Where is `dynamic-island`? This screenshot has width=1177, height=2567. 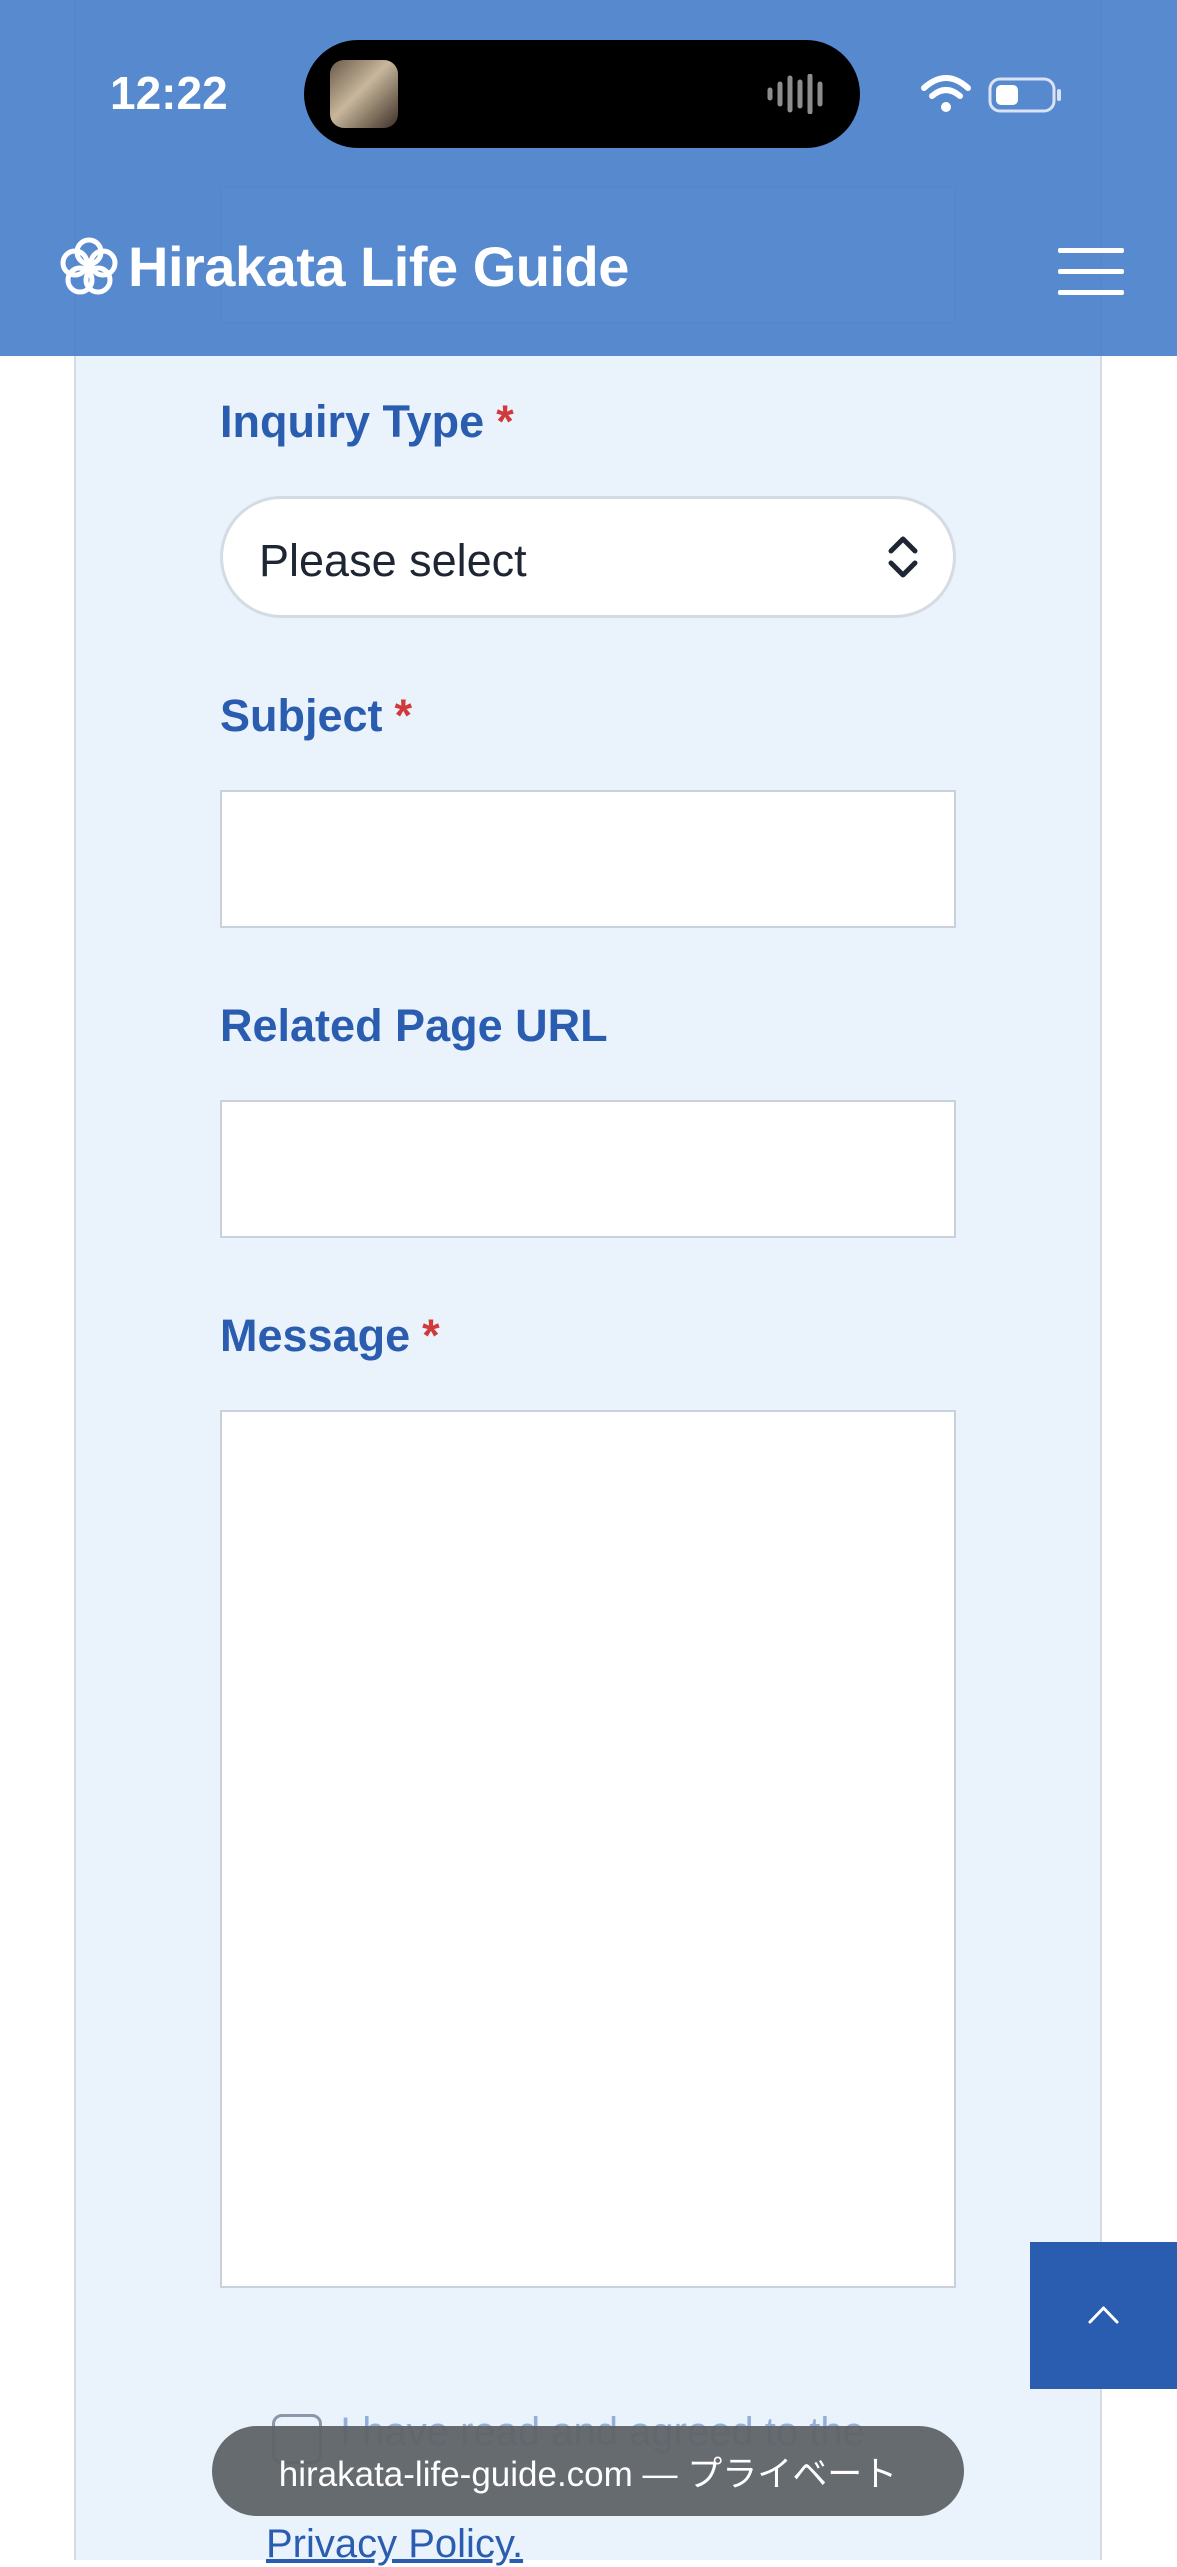 dynamic-island is located at coordinates (582, 94).